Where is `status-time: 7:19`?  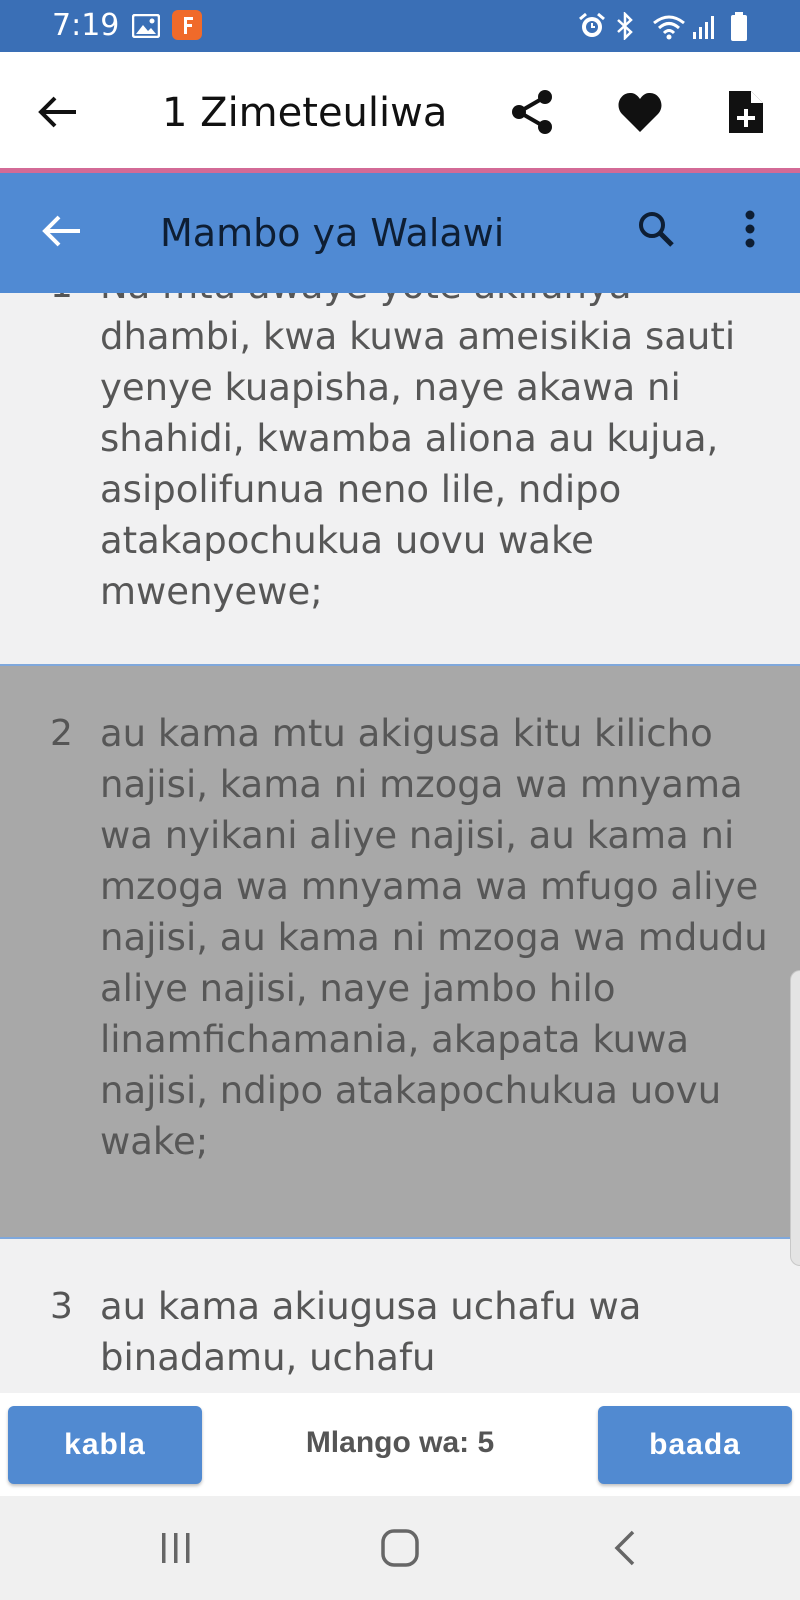
status-time: 7:19 is located at coordinates (86, 25).